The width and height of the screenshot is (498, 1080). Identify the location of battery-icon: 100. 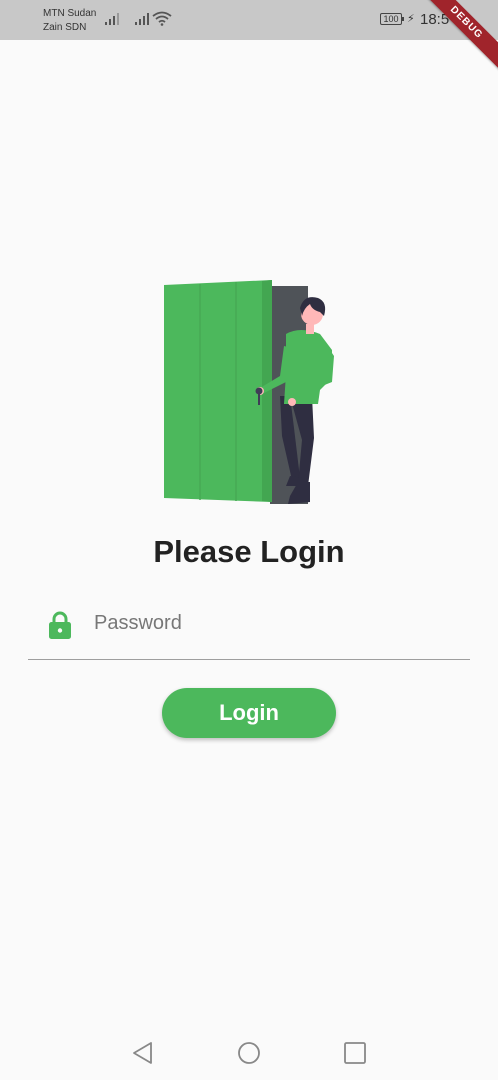
(392, 19).